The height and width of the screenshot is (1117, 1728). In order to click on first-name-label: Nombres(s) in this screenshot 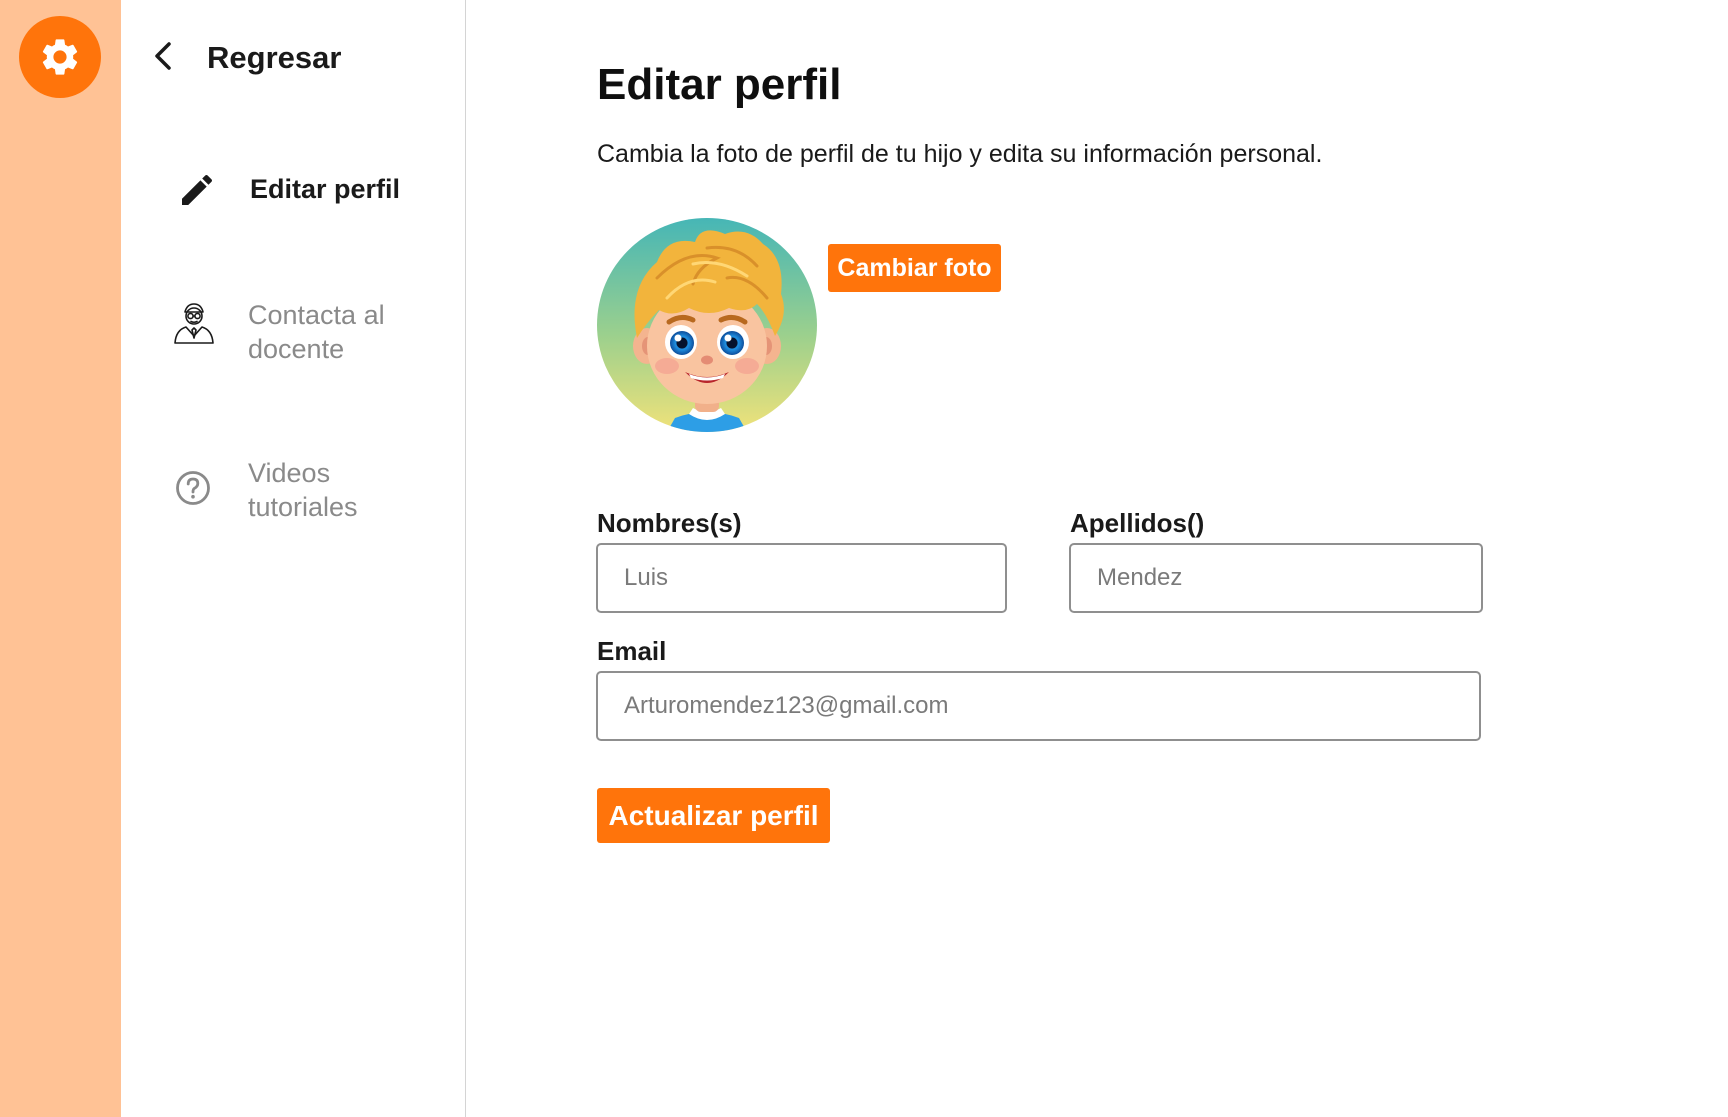, I will do `click(669, 523)`.